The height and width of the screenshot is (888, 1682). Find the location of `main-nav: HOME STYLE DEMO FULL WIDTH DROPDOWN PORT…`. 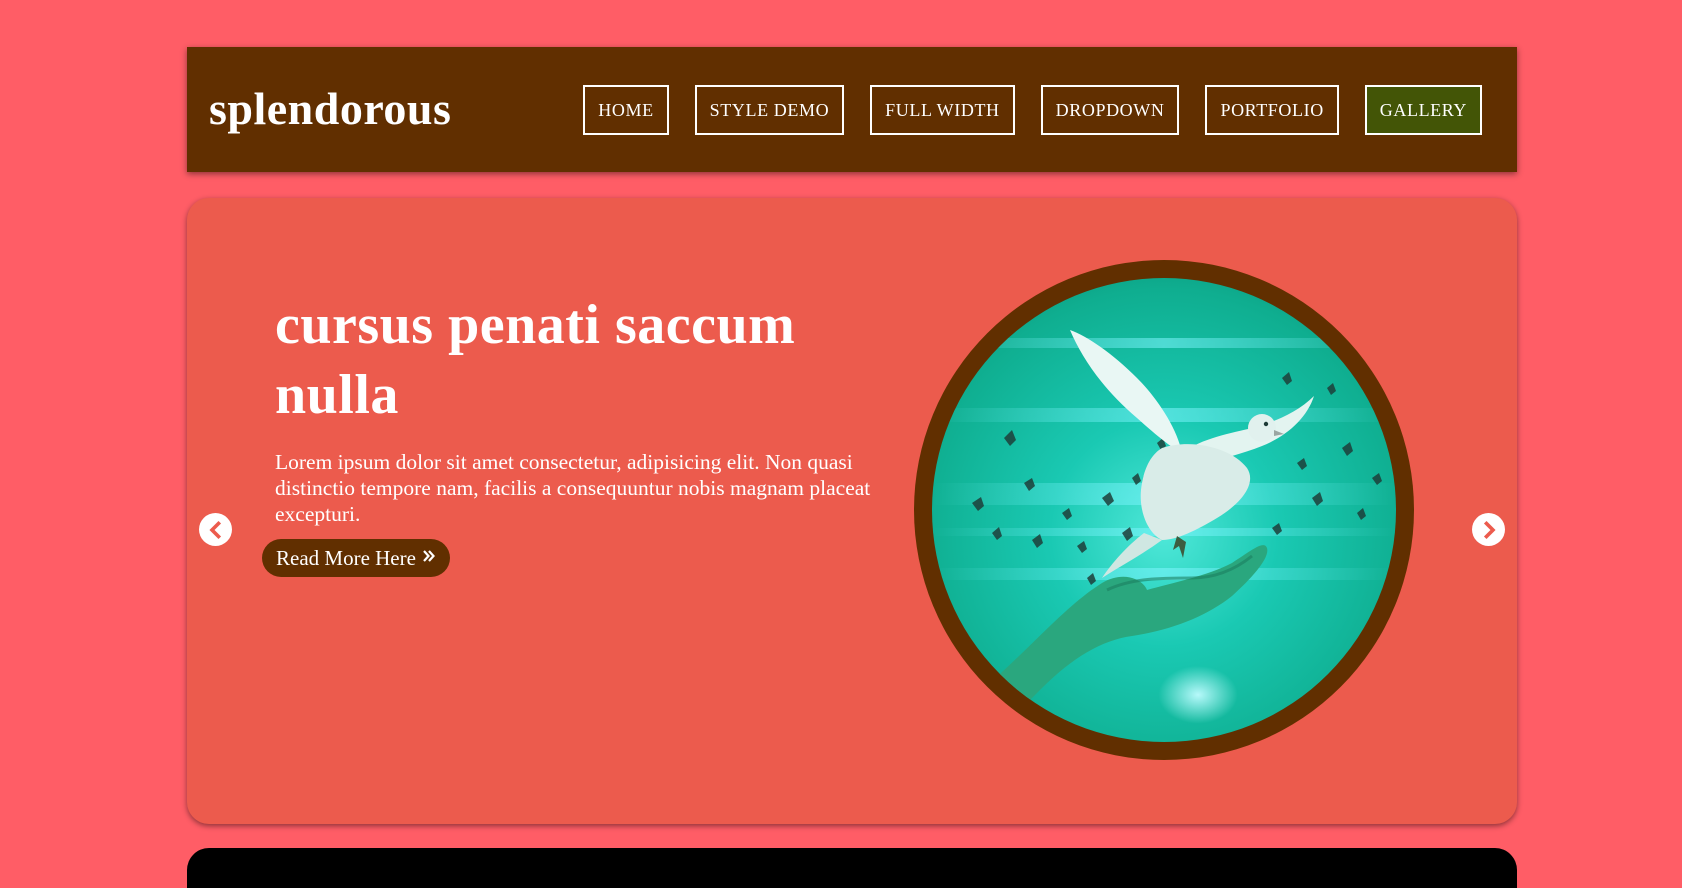

main-nav: HOME STYLE DEMO FULL WIDTH DROPDOWN PORT… is located at coordinates (1032, 110).